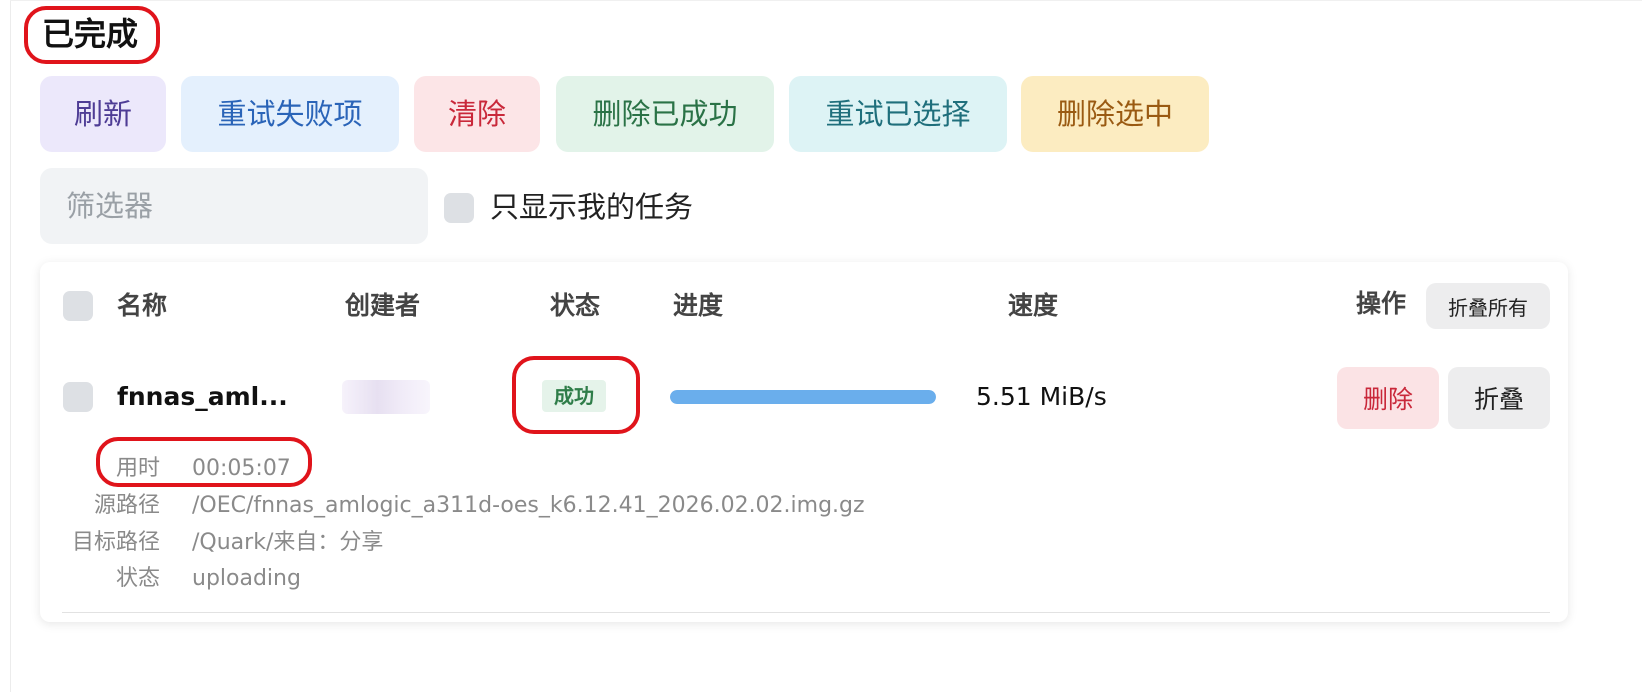  I want to click on progress-bar, so click(803, 397).